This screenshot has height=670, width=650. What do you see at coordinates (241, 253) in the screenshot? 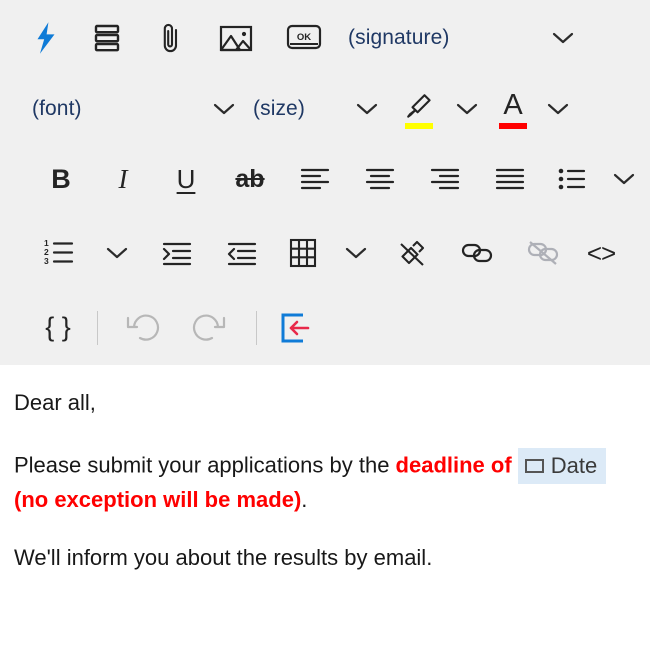
I see `decrease-indent-icon` at bounding box center [241, 253].